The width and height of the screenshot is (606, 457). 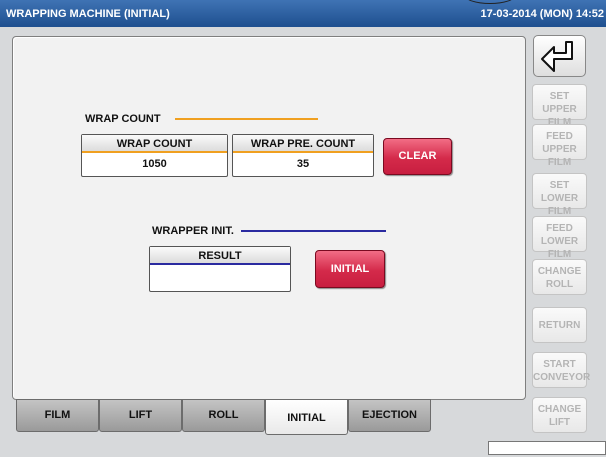 I want to click on wrap-pre-count-header: WRAP PRE. COUNT, so click(x=303, y=144).